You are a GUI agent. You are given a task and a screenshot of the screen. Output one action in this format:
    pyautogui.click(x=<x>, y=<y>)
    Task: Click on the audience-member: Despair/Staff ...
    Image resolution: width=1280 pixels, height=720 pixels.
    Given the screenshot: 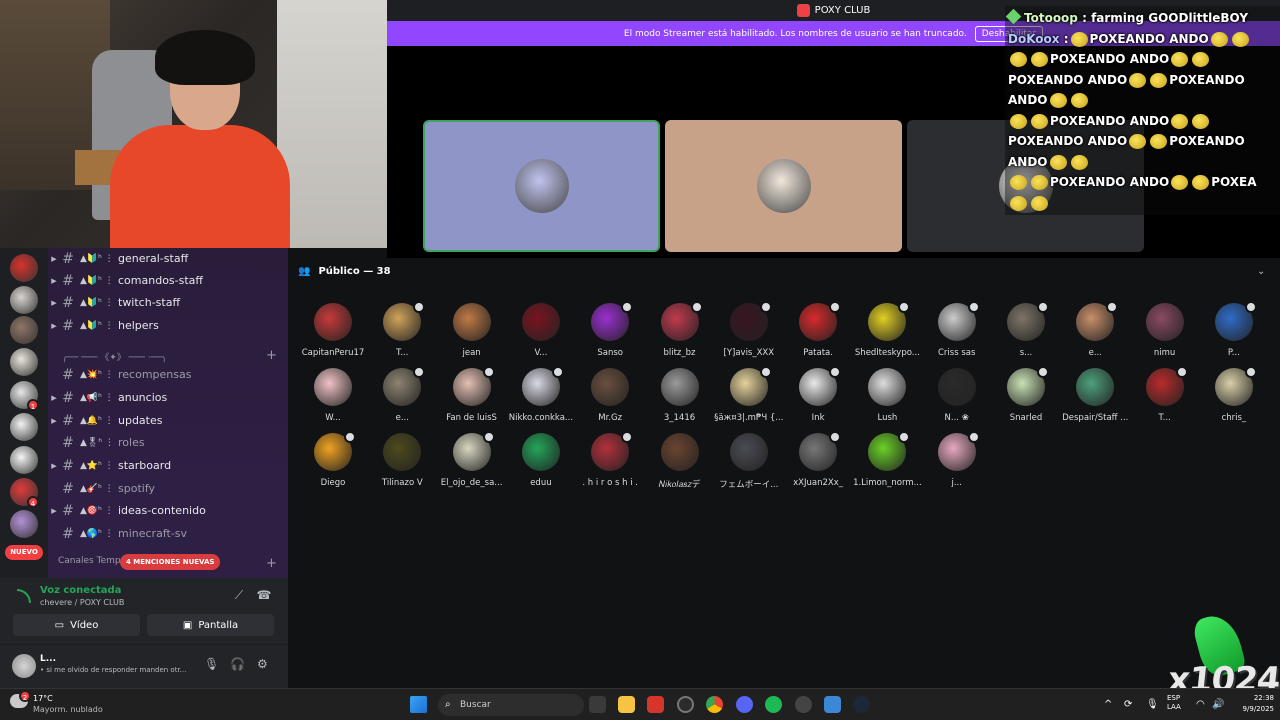 What is the action you would take?
    pyautogui.click(x=1095, y=398)
    